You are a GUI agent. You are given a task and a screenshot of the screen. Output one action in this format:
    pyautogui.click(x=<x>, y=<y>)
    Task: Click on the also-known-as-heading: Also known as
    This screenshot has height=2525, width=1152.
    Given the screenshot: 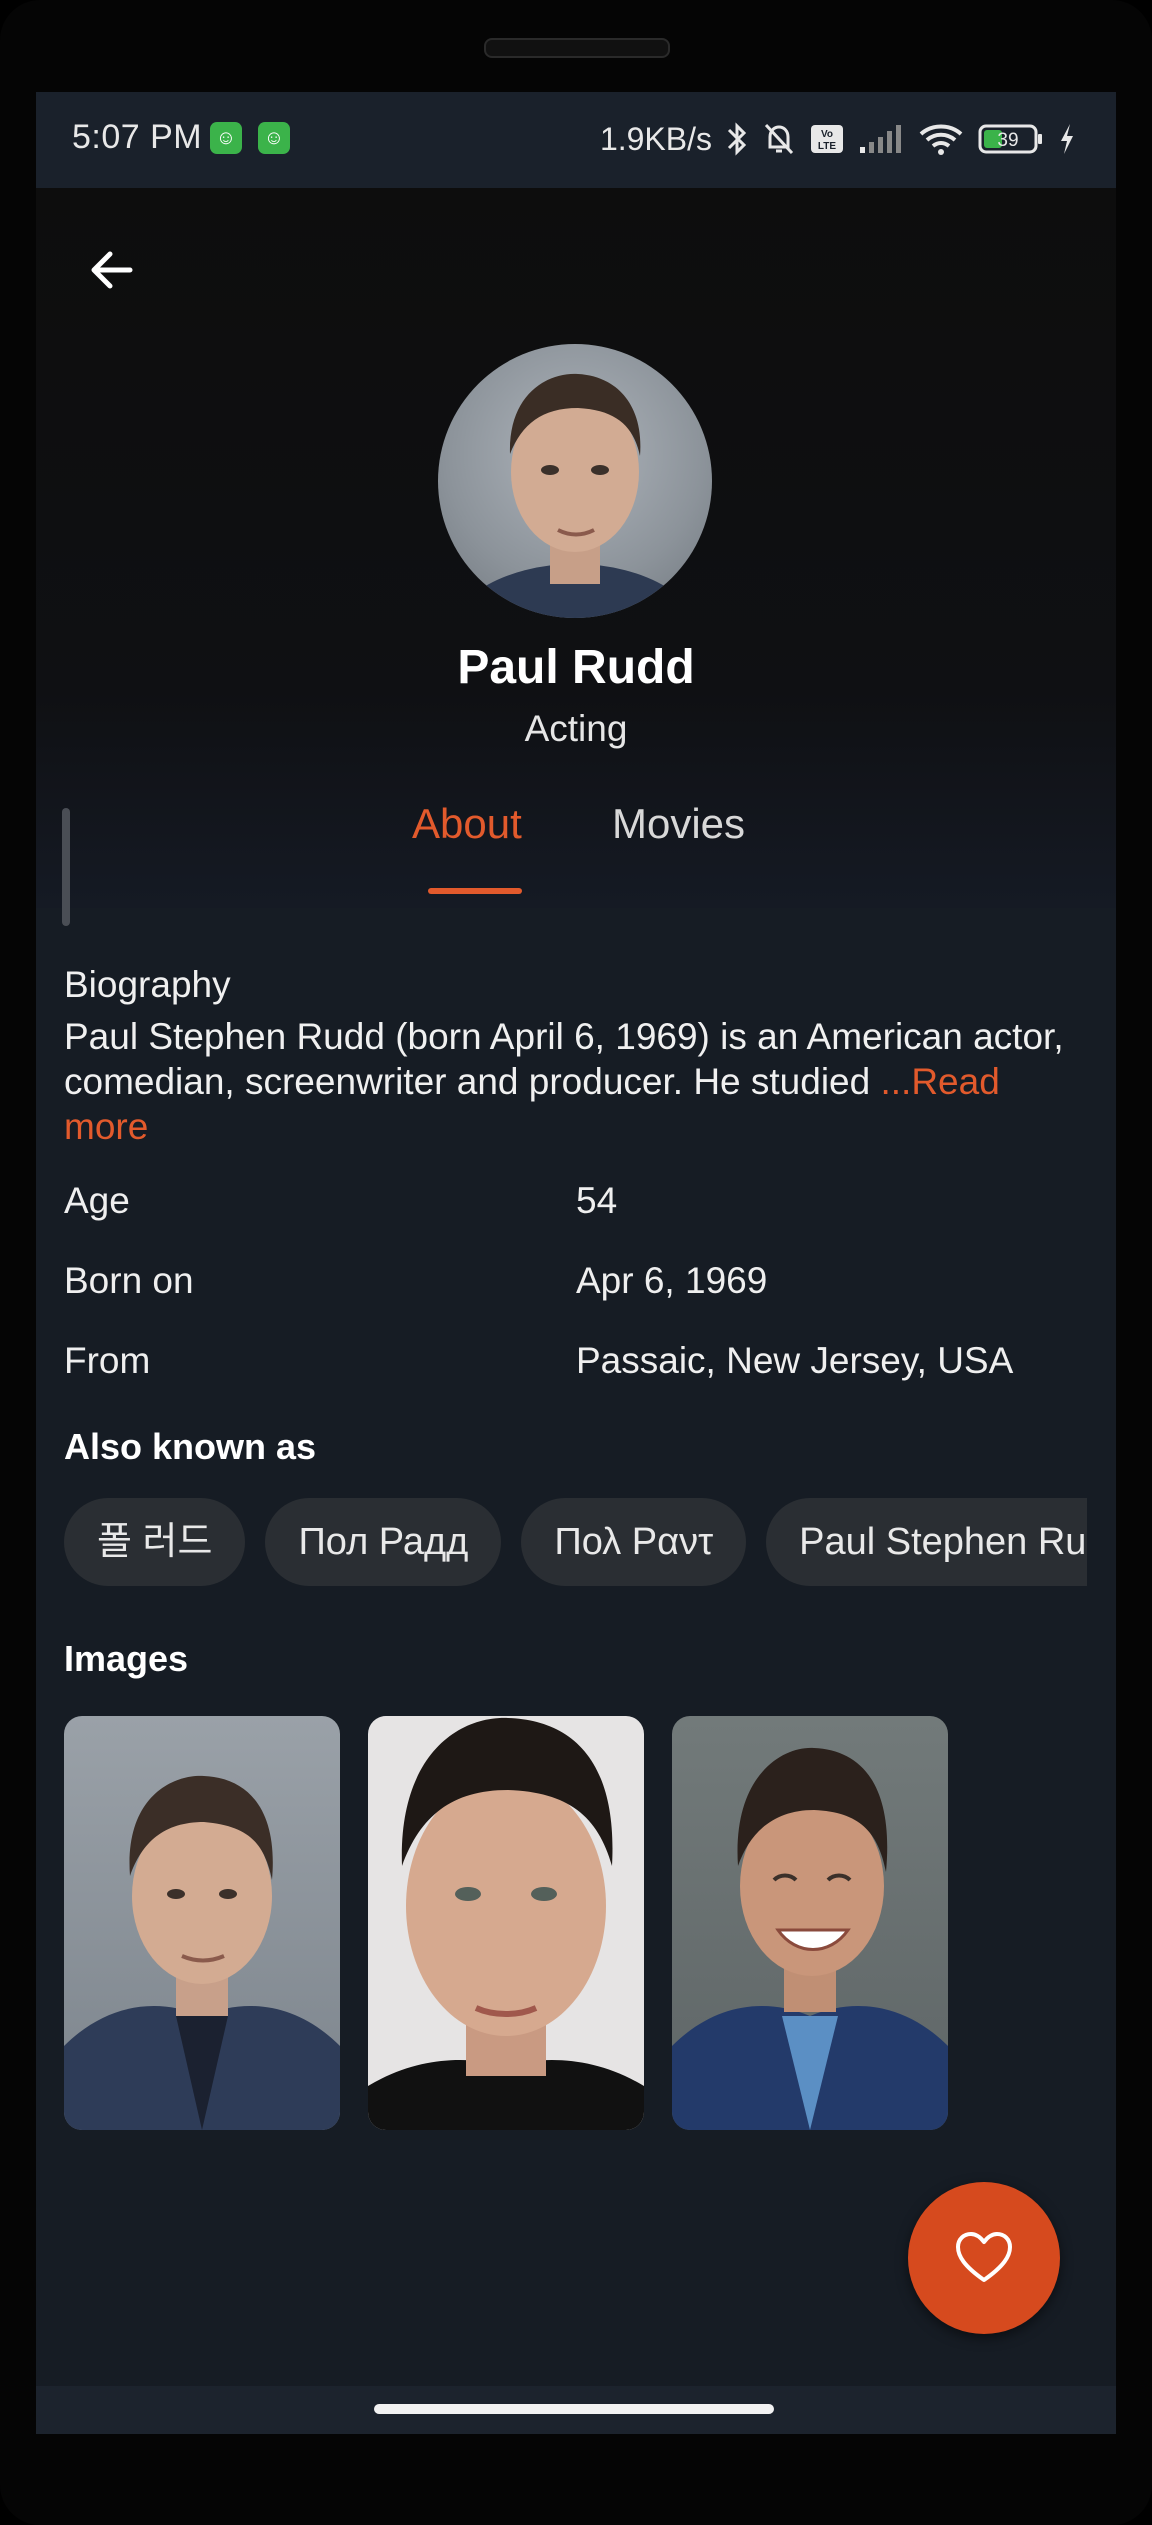 What is the action you would take?
    pyautogui.click(x=190, y=1446)
    